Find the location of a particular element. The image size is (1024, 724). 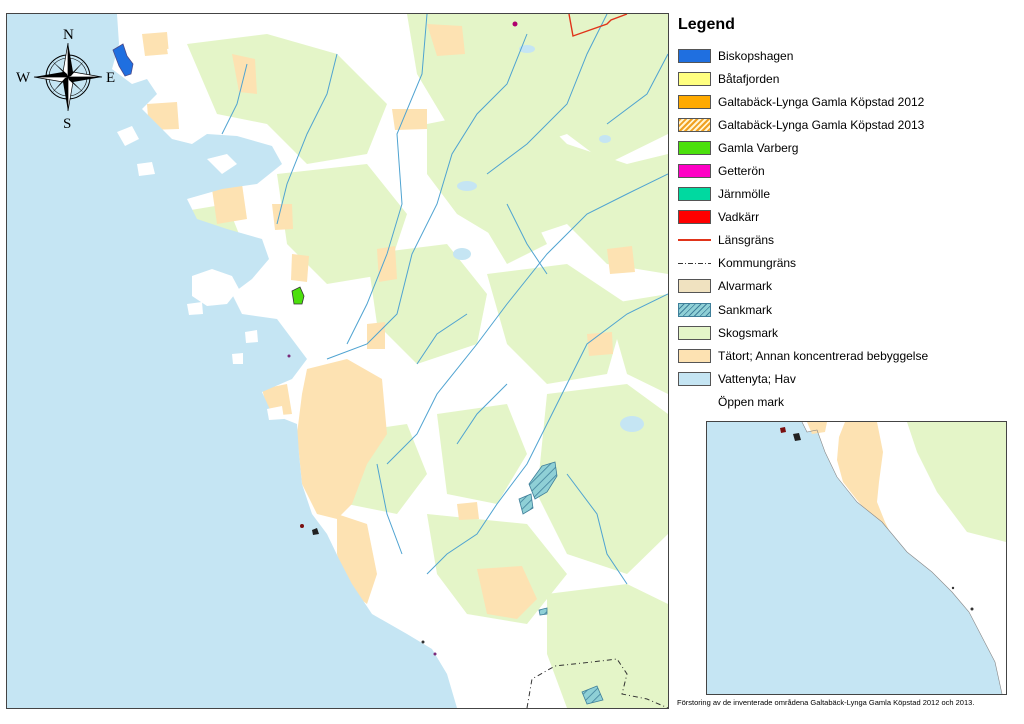

legend-item-label: Öppen mark is located at coordinates (751, 401).